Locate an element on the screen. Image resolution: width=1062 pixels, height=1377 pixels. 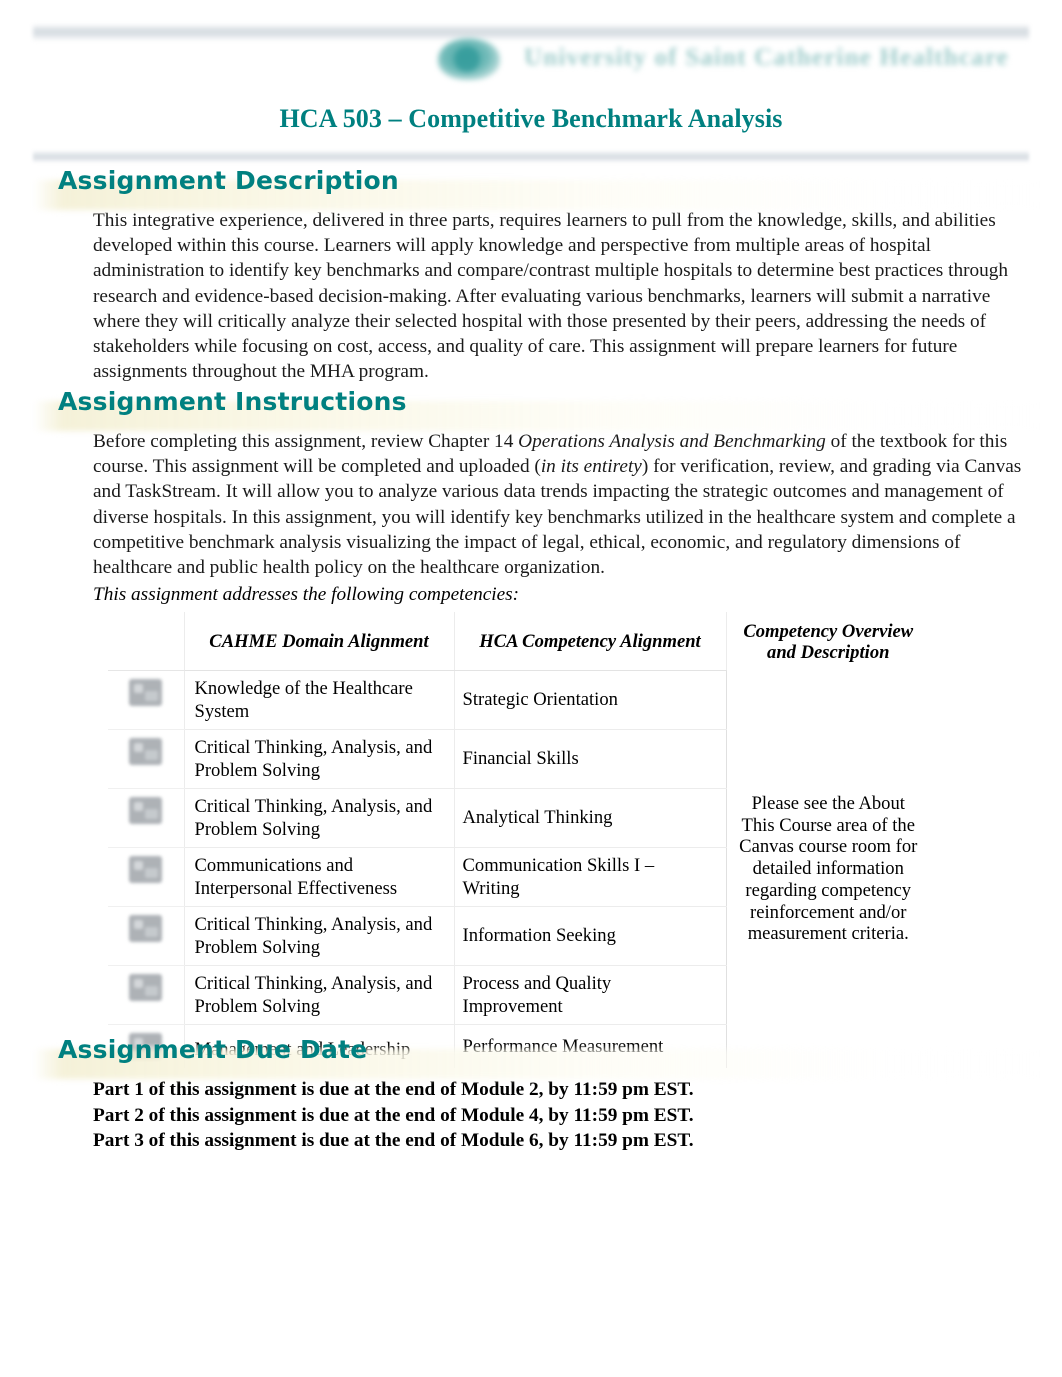
hca-competency-cell: Analytical Thinking is located at coordinates (590, 818).